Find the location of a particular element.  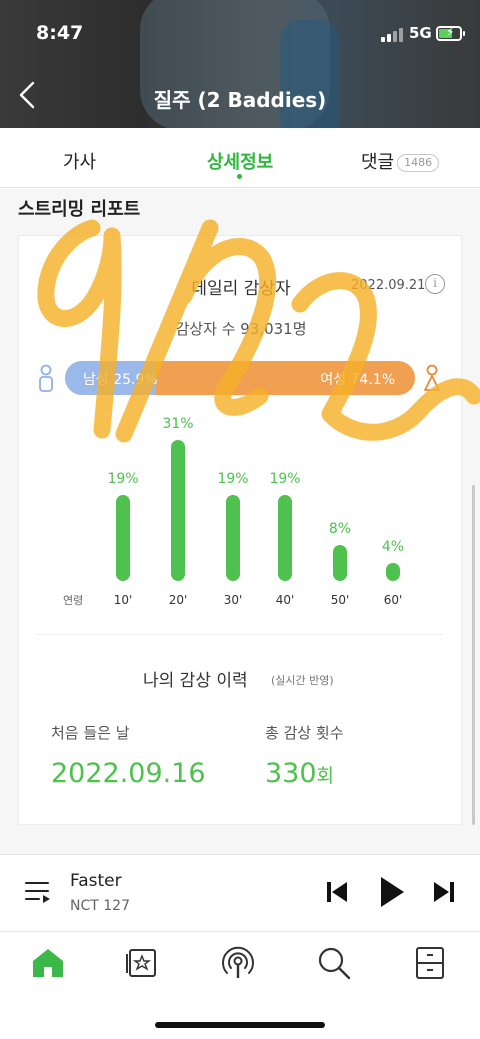

age-tick-label: 40' is located at coordinates (285, 600).